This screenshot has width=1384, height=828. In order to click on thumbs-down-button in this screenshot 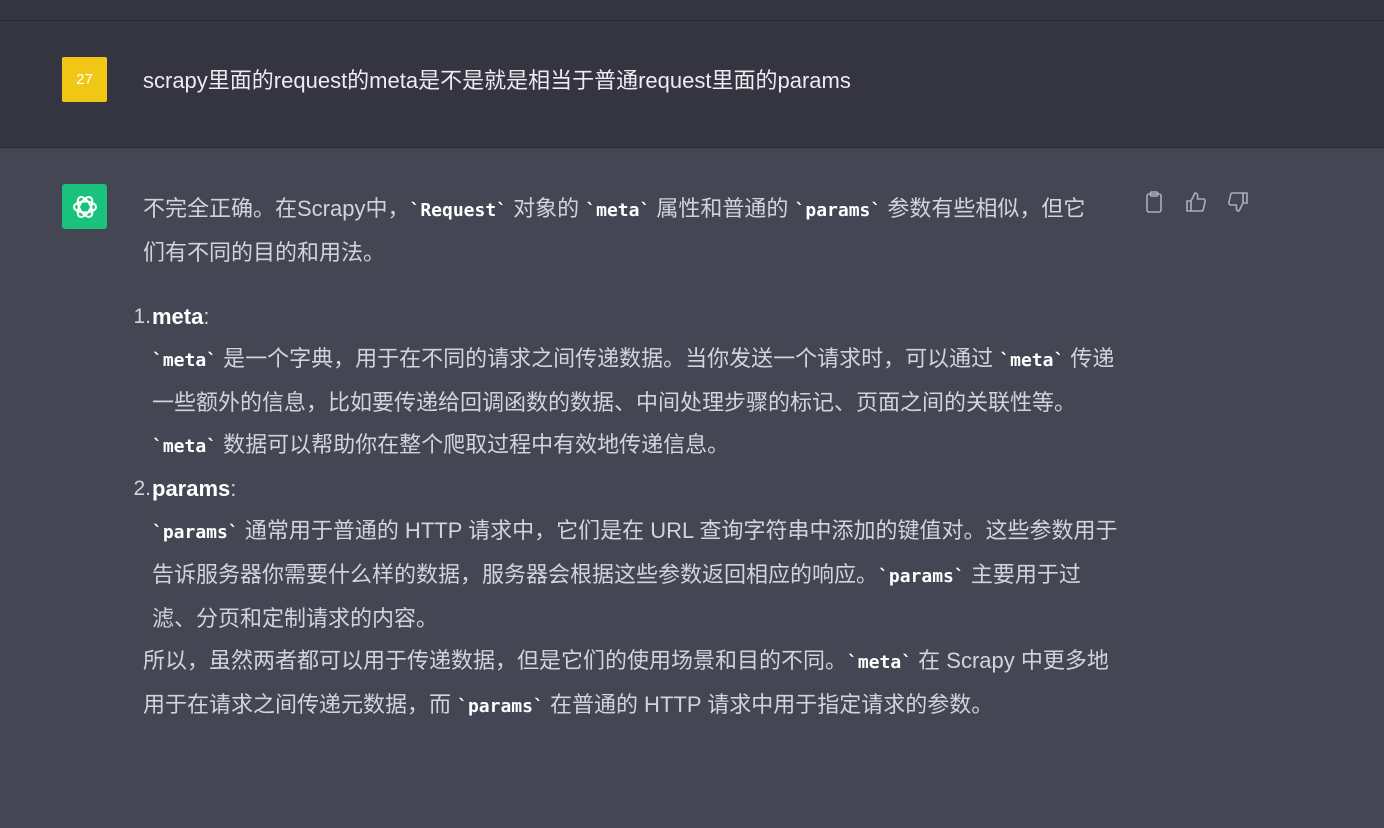, I will do `click(1238, 202)`.